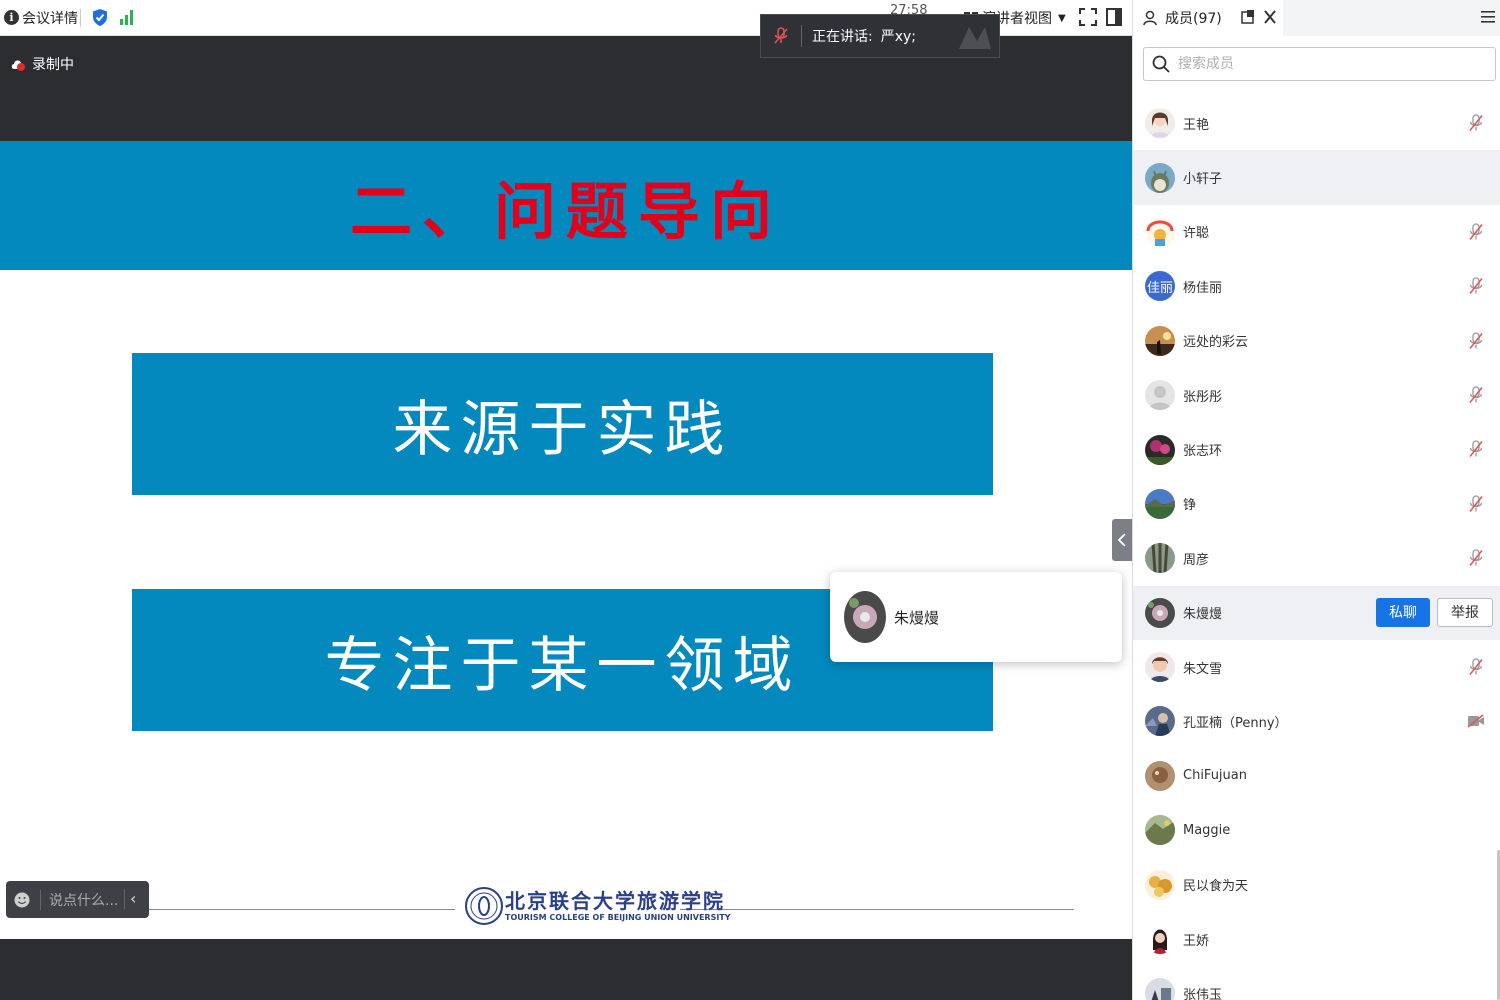  Describe the element at coordinates (484, 906) in the screenshot. I see `school-emblem-icon` at that location.